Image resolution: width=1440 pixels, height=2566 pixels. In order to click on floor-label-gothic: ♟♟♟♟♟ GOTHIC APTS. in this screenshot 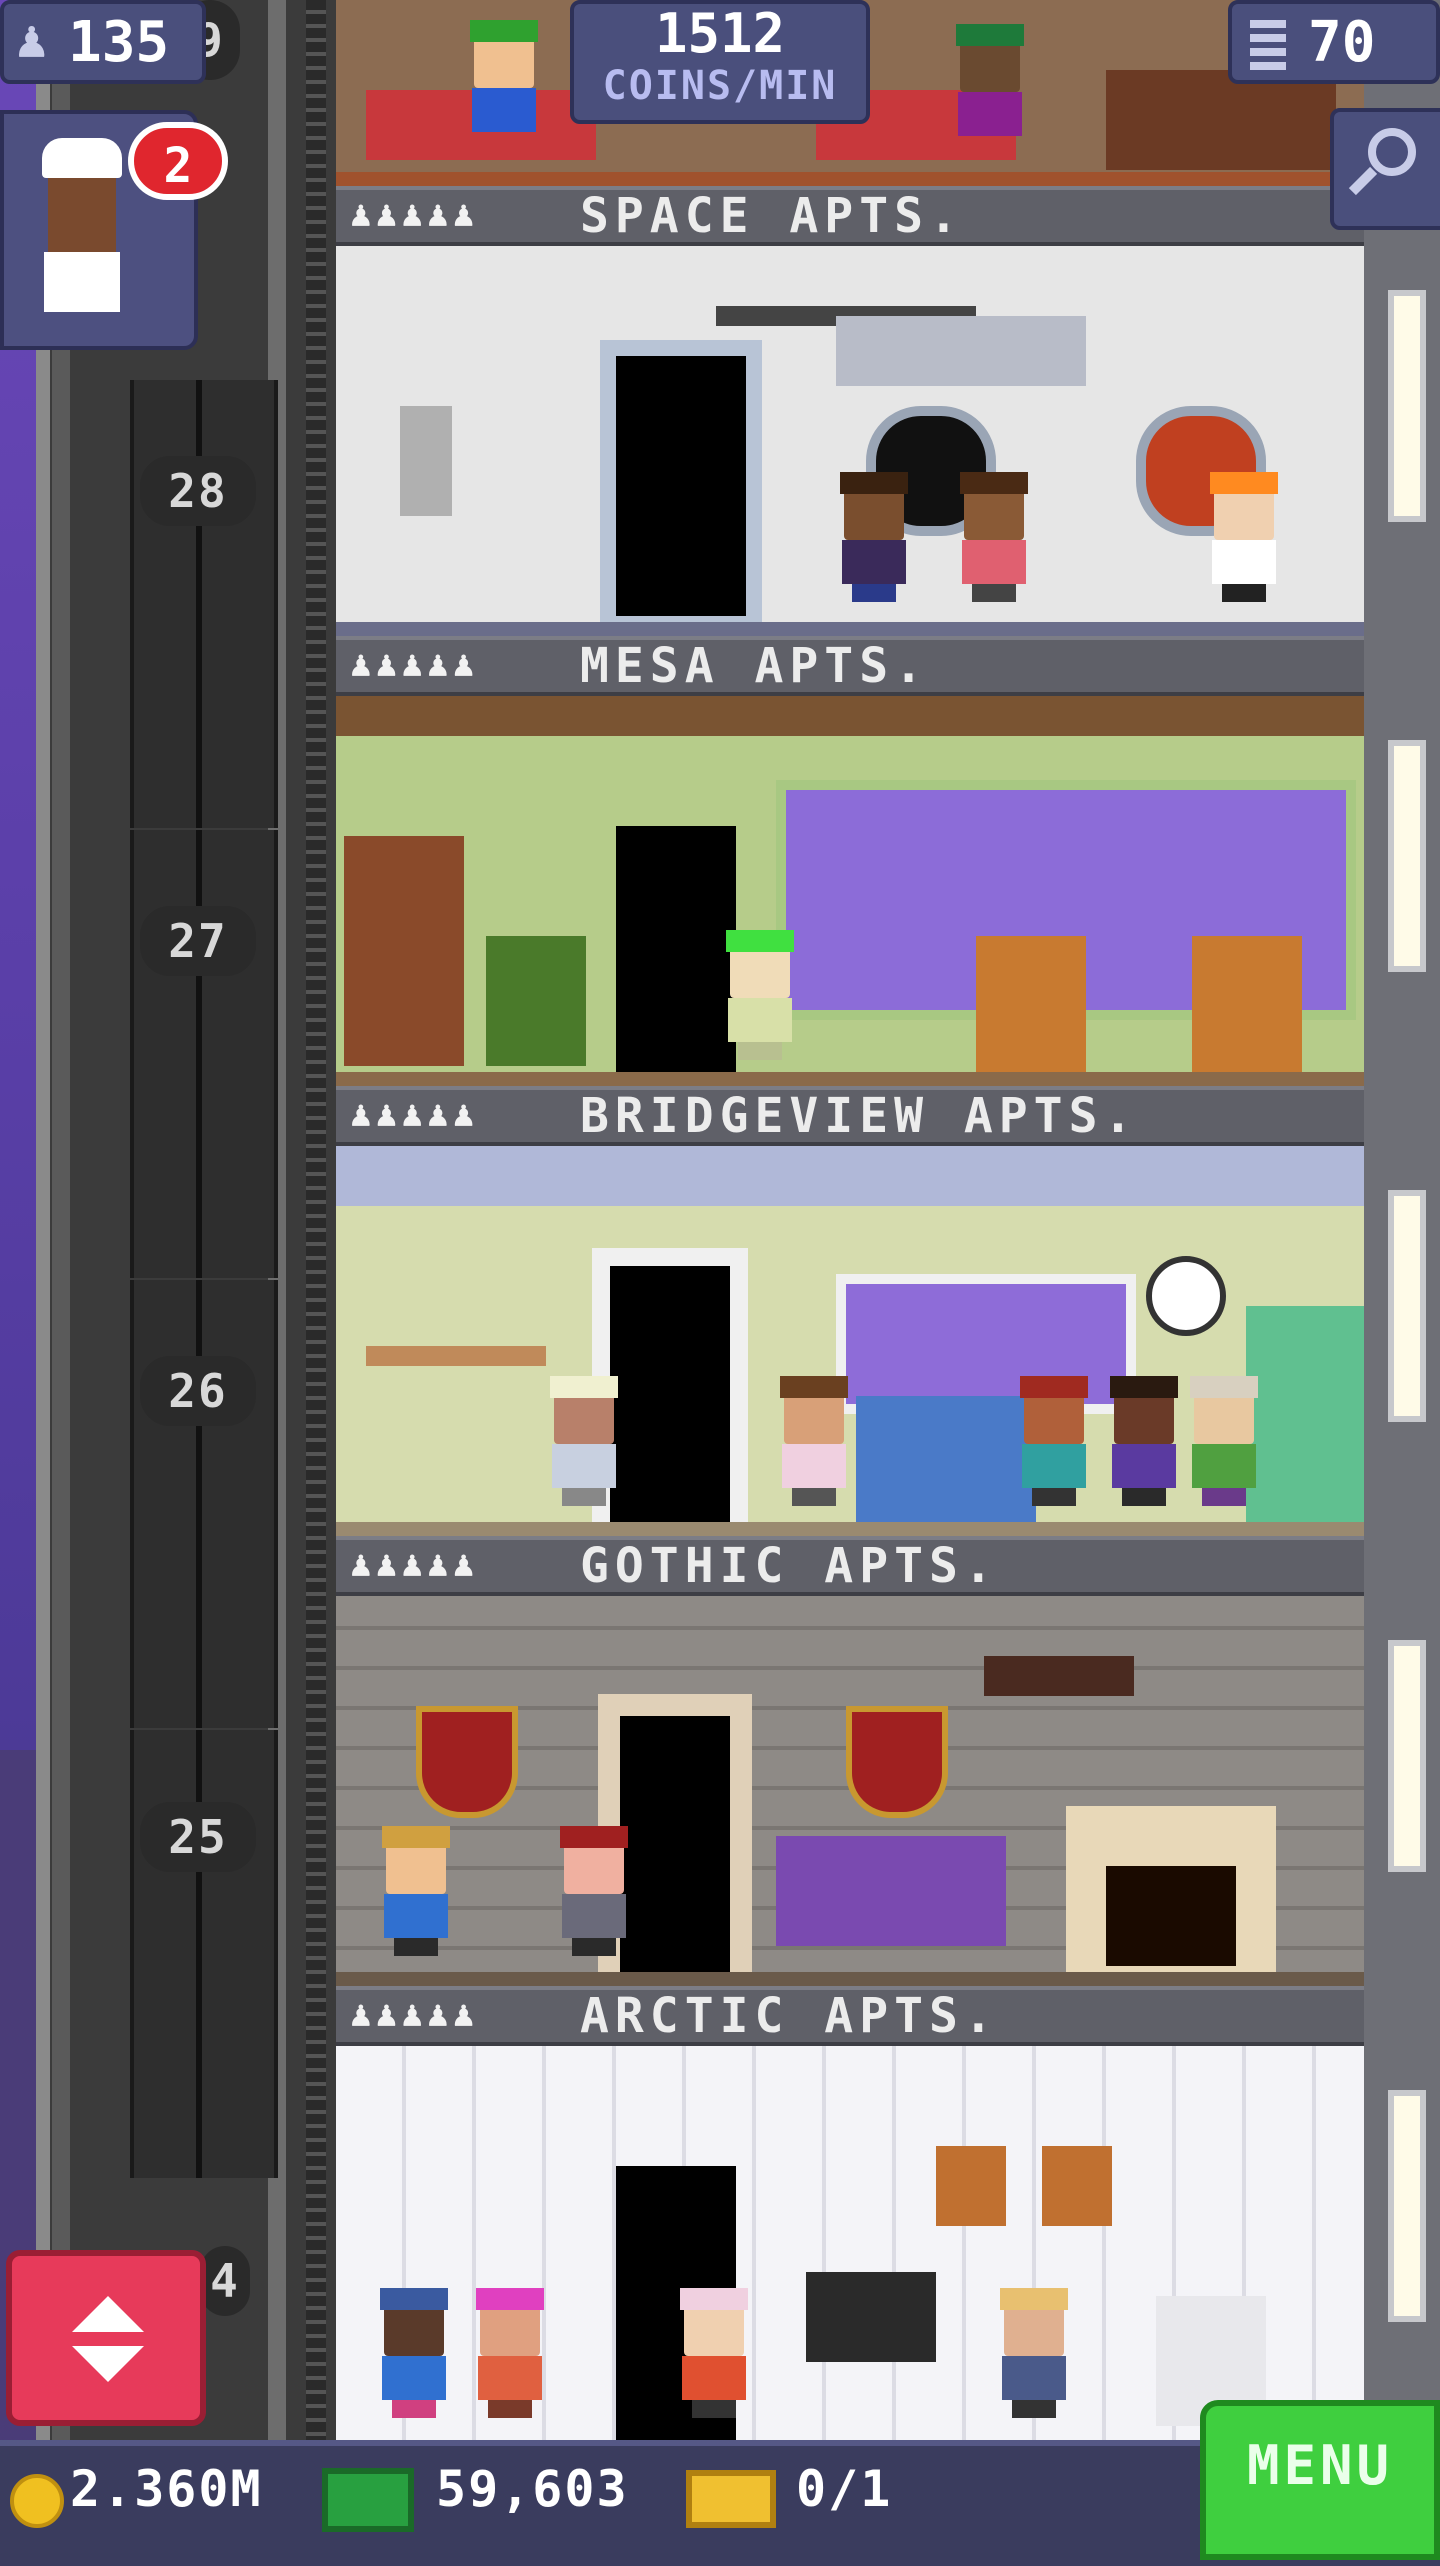, I will do `click(850, 1566)`.